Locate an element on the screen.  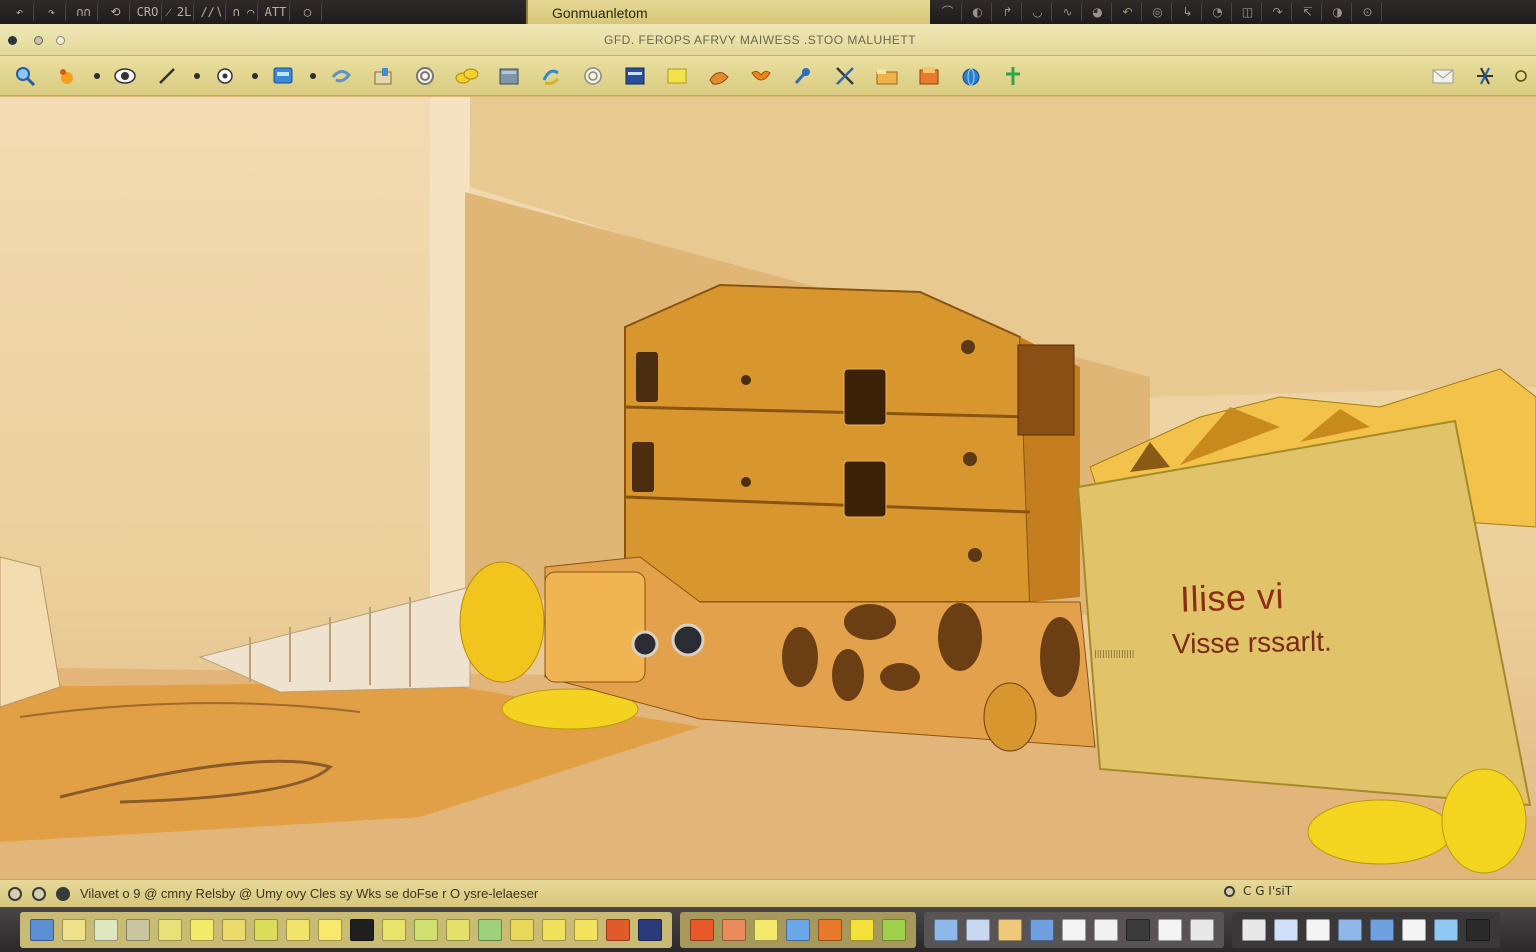
paint-bucket-icon is located at coordinates (67, 76).